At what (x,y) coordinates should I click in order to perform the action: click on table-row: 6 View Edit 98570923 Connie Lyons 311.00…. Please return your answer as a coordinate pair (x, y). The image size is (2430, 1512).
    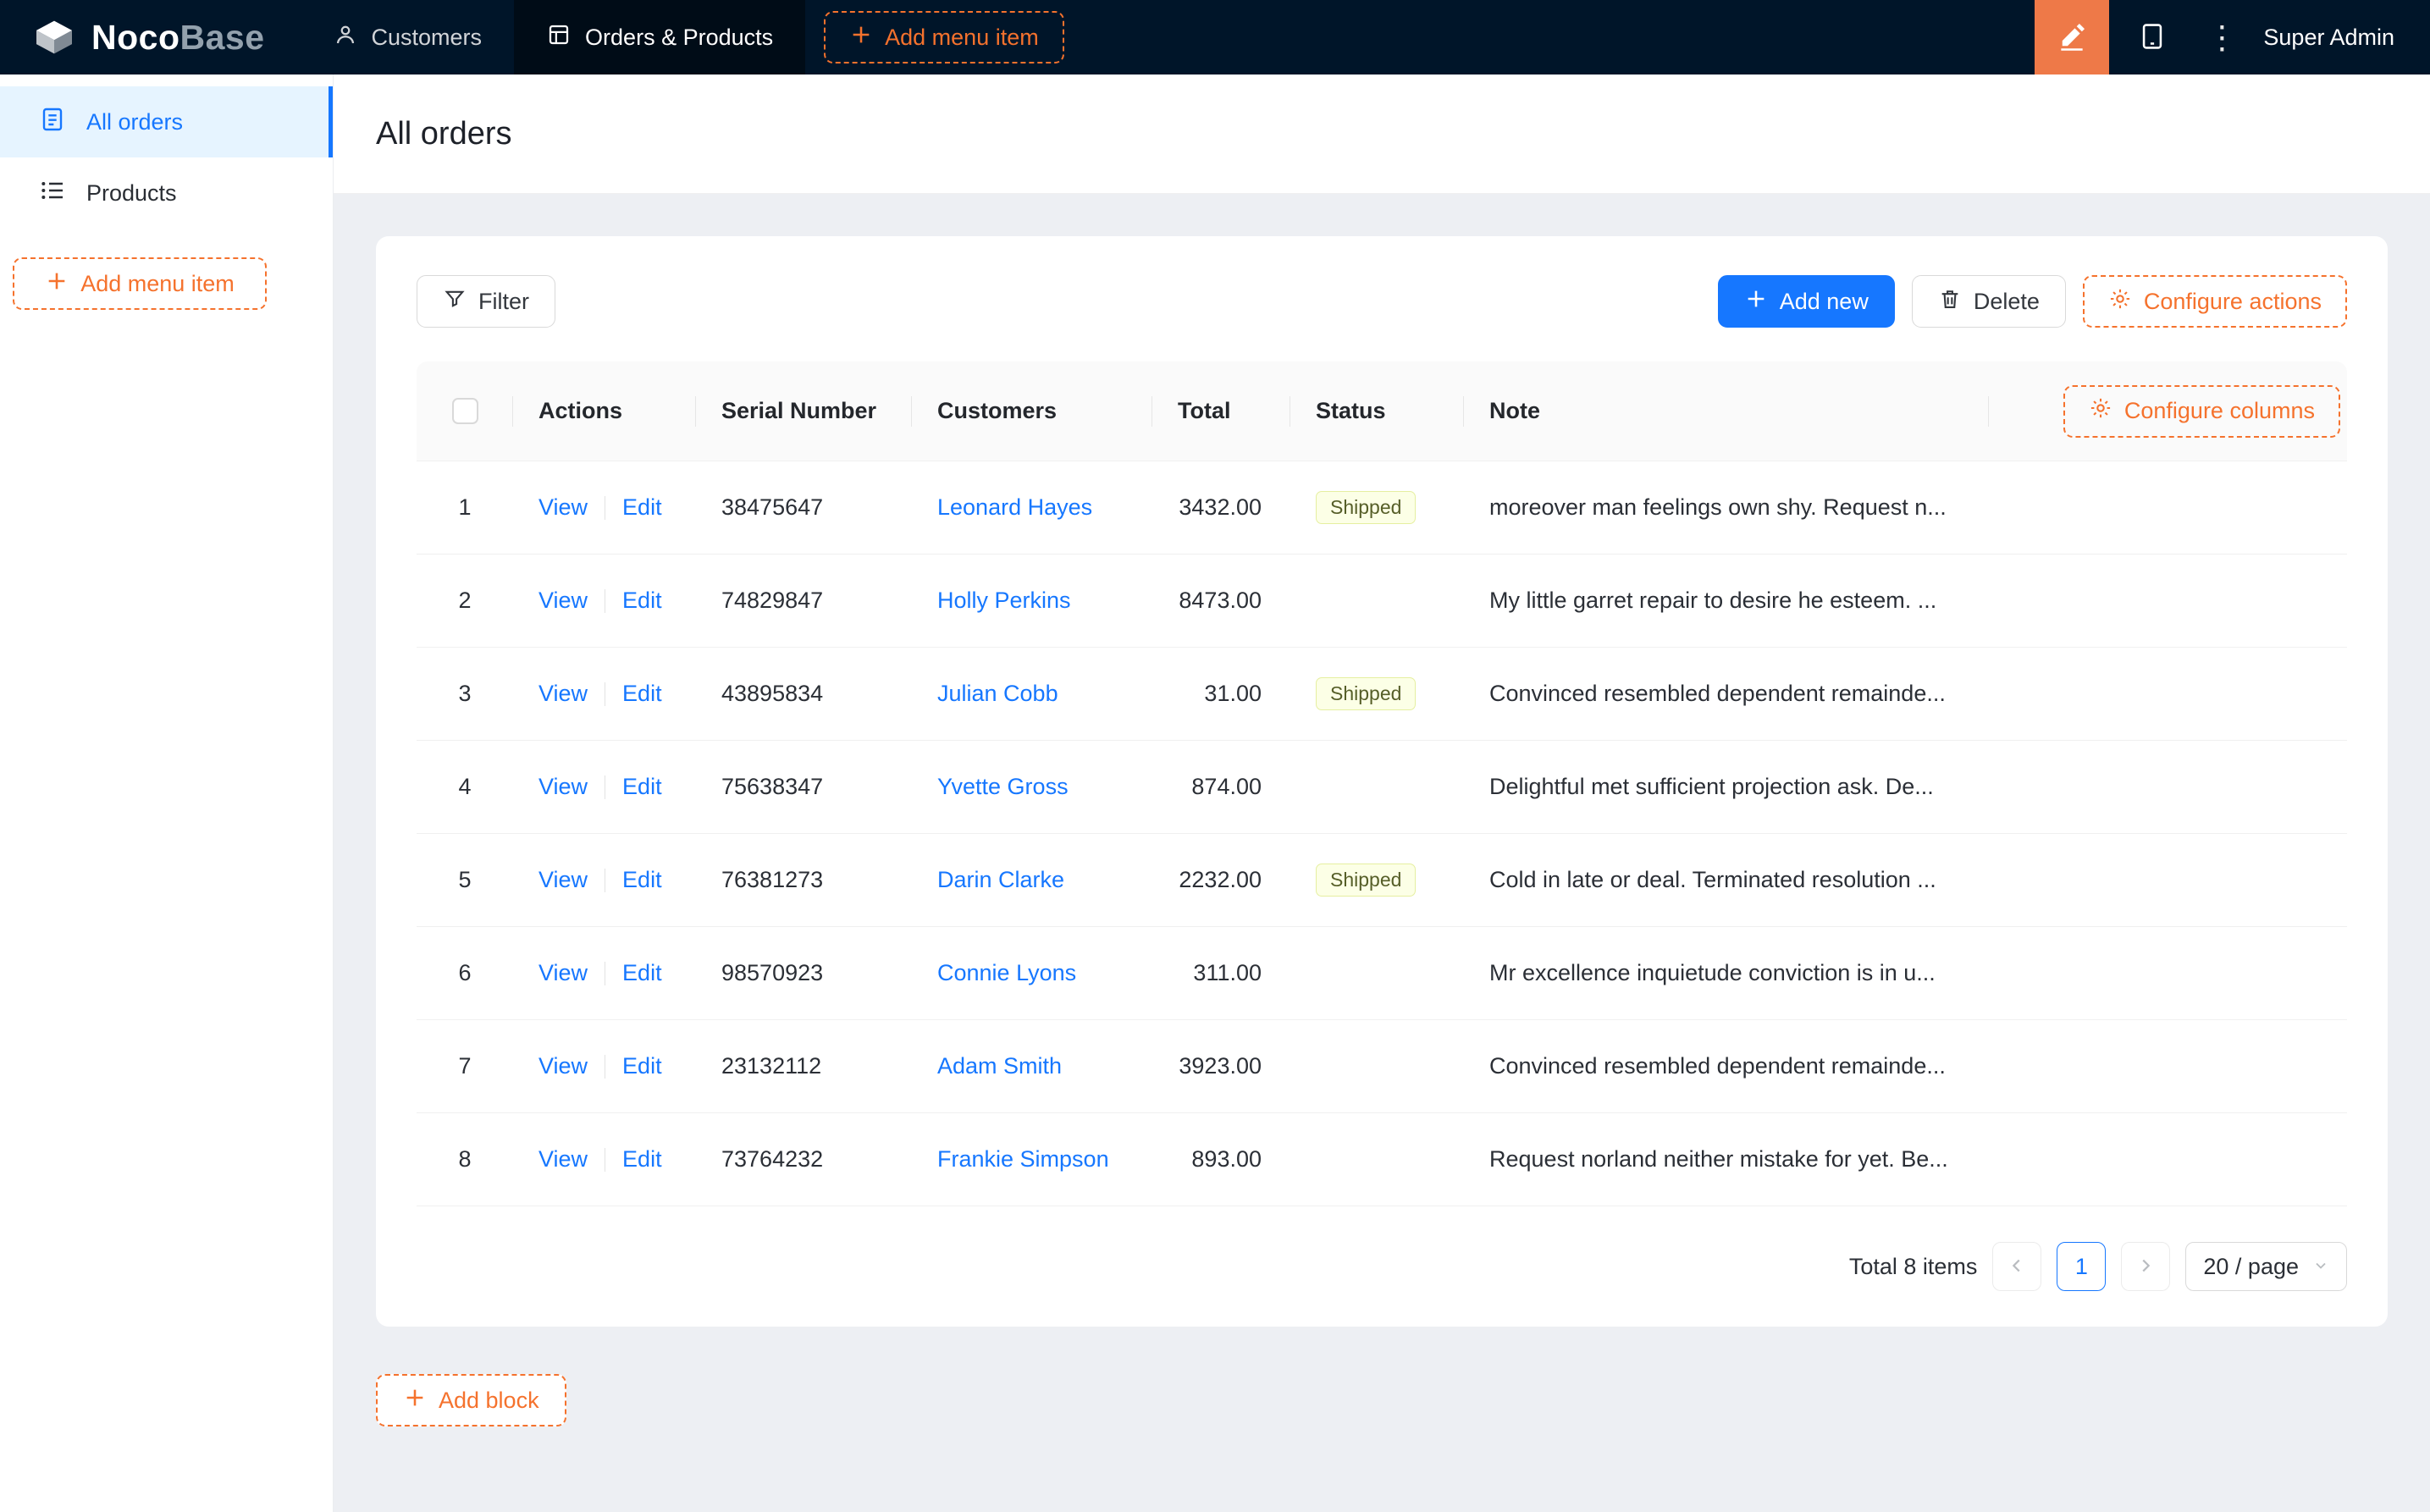
    Looking at the image, I should click on (1382, 973).